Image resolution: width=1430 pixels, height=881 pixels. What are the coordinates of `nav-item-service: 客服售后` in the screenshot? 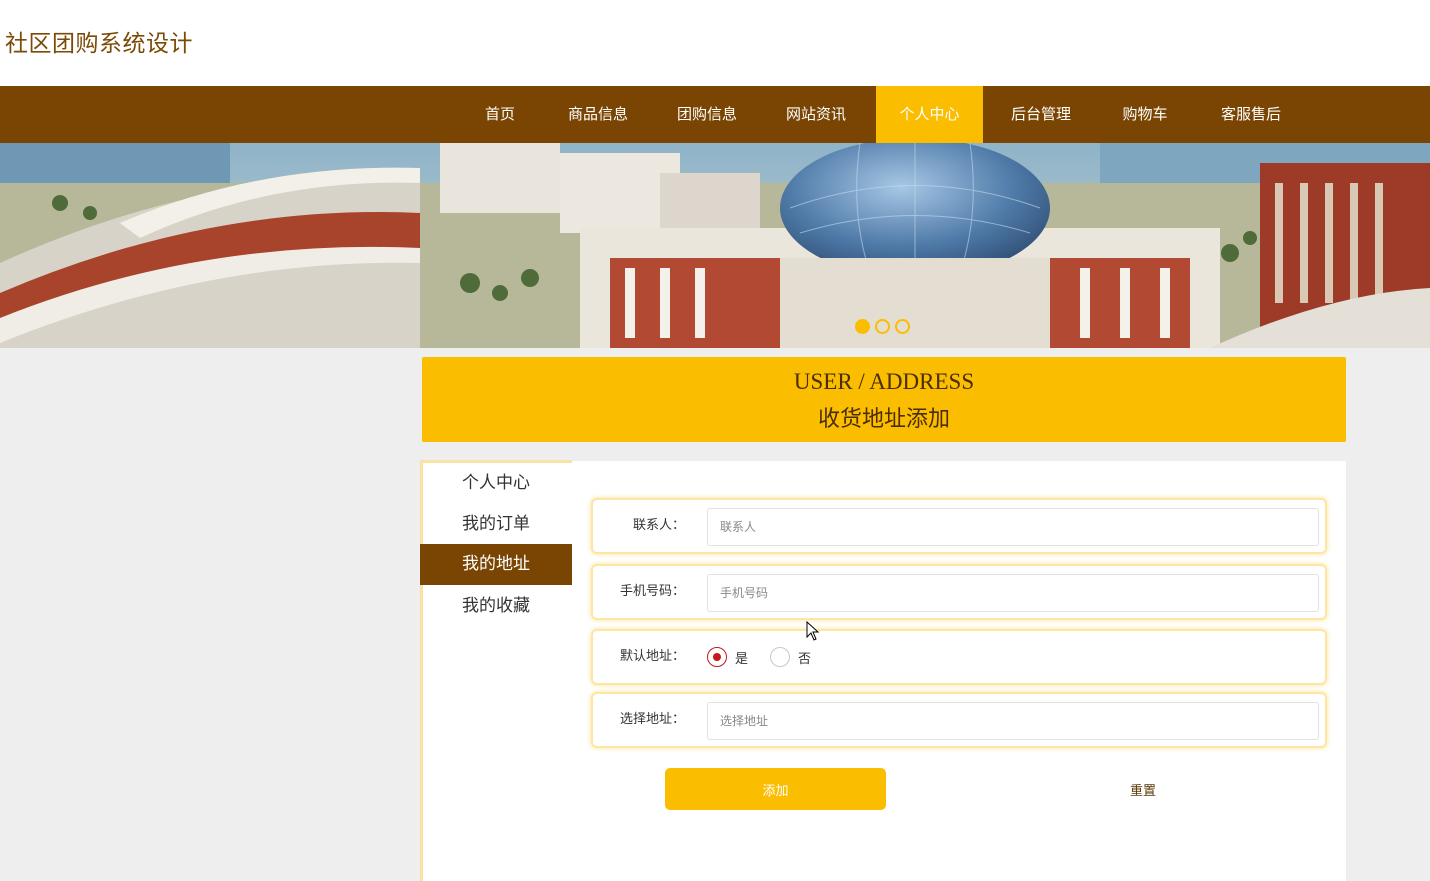 It's located at (1251, 114).